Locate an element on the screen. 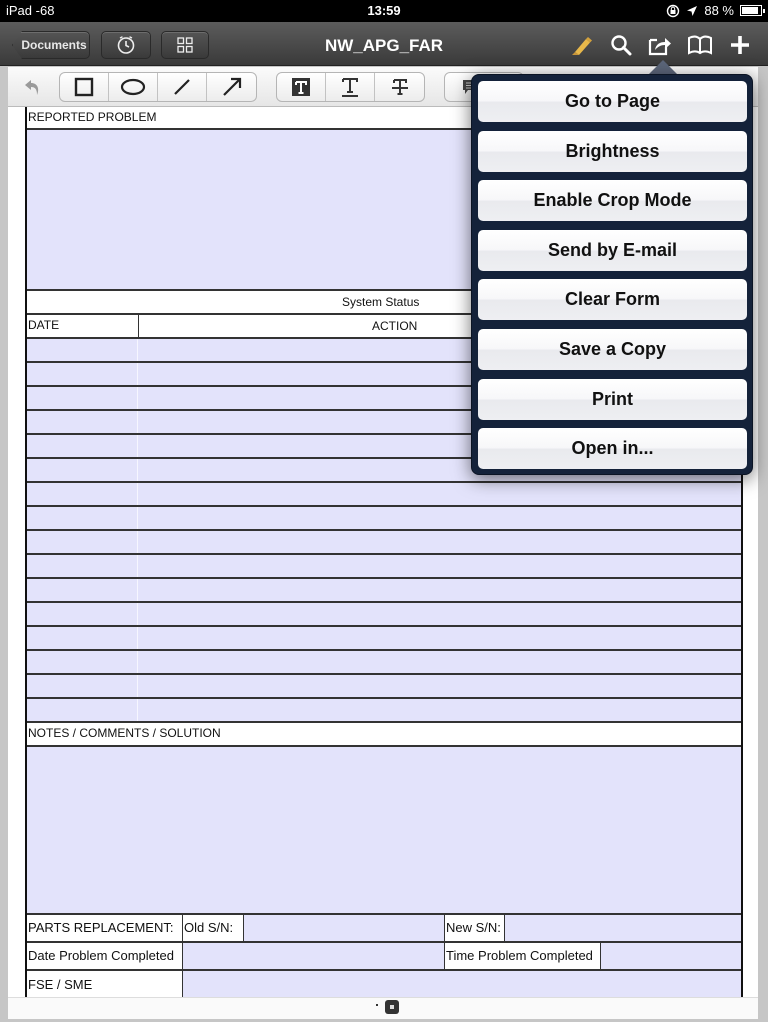 The height and width of the screenshot is (1022, 768). ellipse-icon is located at coordinates (133, 87).